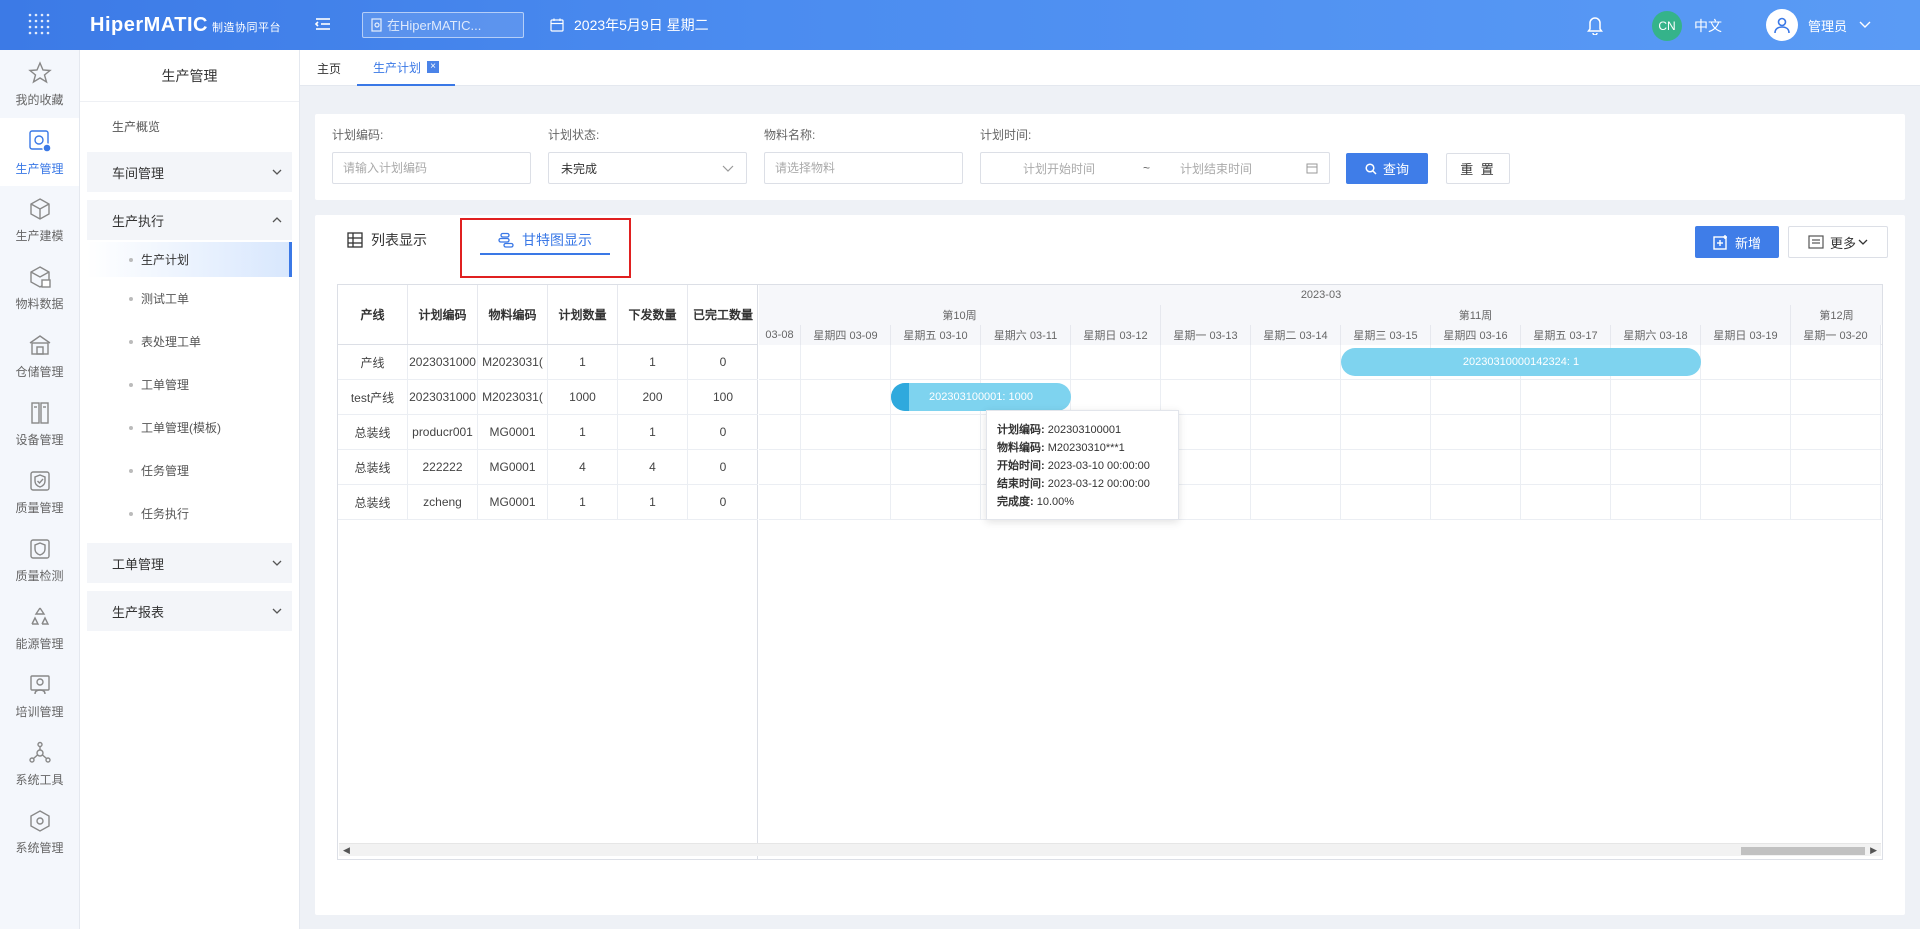 The image size is (1920, 929). Describe the element at coordinates (189, 259) in the screenshot. I see `sidebar-item-production-plan: 生产计划` at that location.